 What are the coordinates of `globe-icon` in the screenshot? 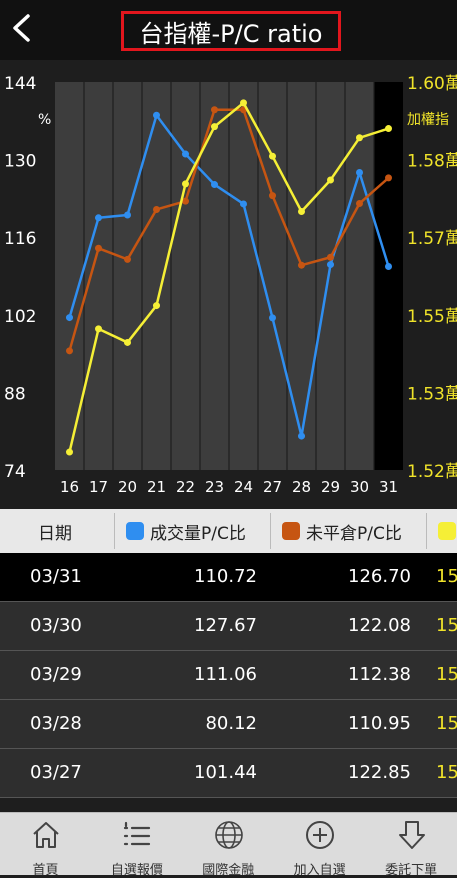 It's located at (228, 835).